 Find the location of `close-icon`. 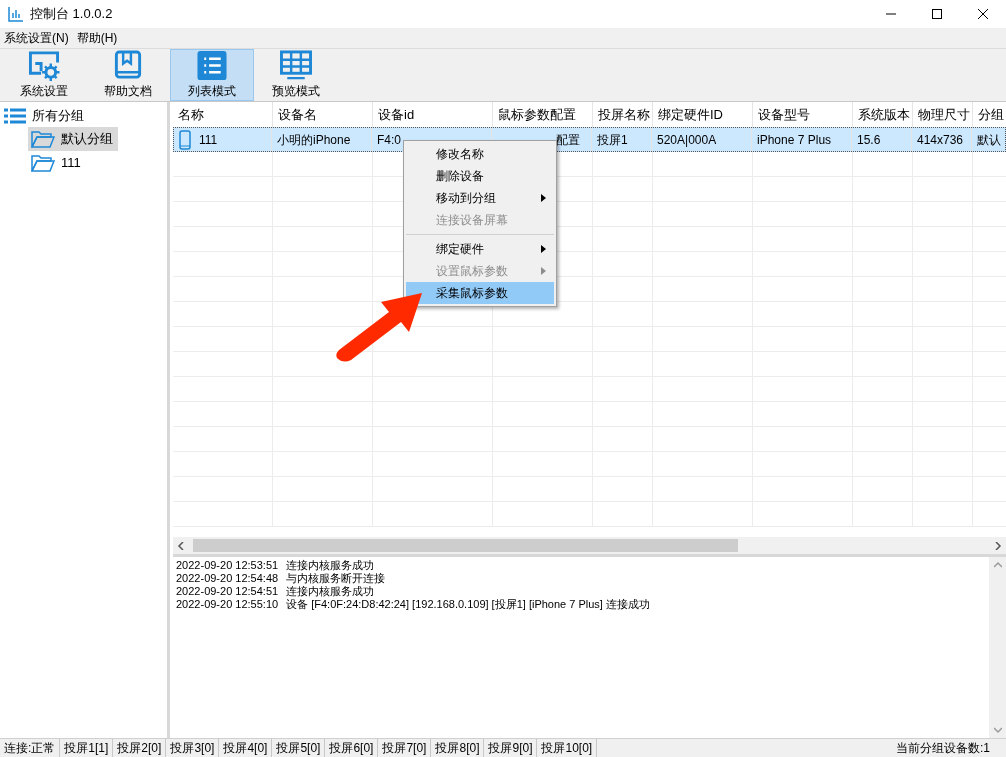

close-icon is located at coordinates (983, 14).